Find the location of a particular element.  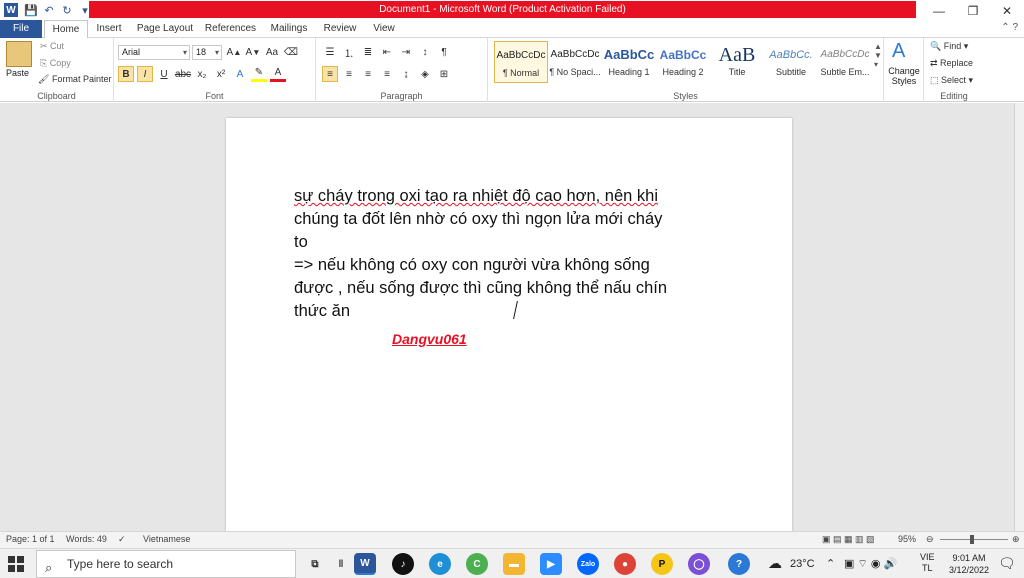

shading-icon: ◈ is located at coordinates (425, 74).